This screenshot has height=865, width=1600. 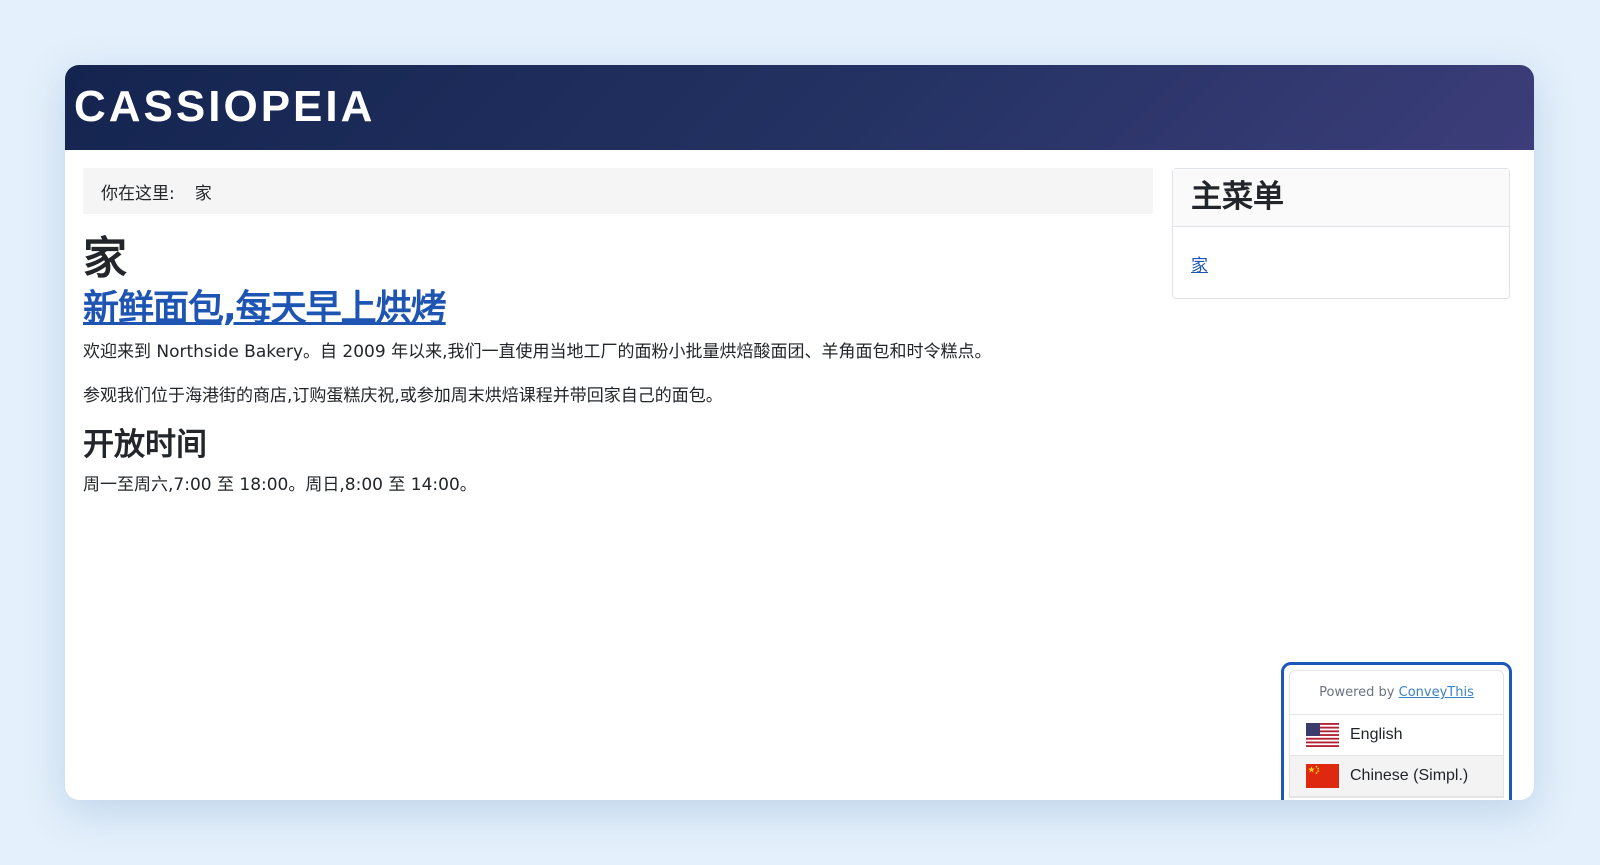 I want to click on article-title-link: 新鲜面包,每天早上烘烤, so click(x=265, y=309).